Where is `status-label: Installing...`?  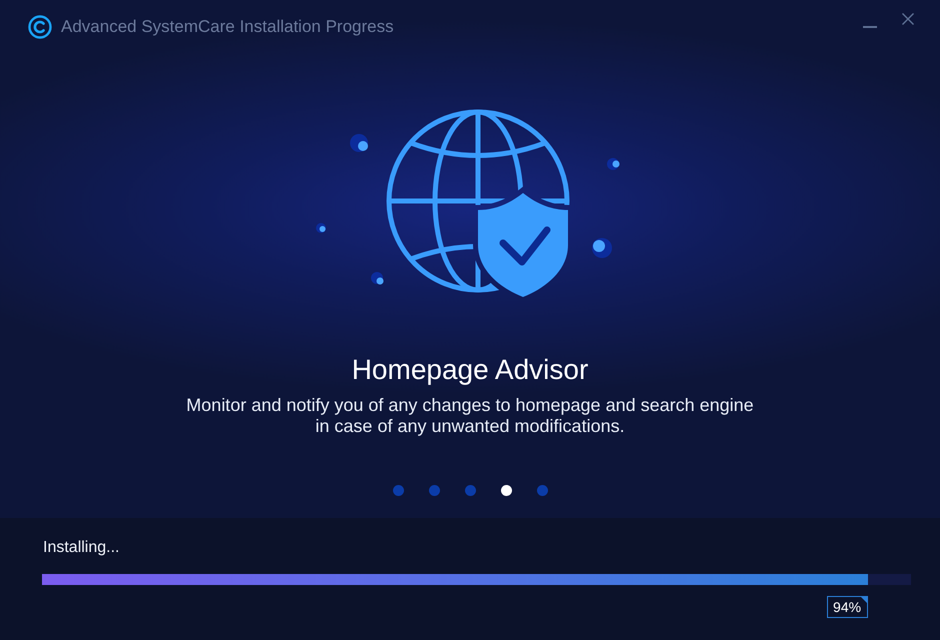 status-label: Installing... is located at coordinates (81, 548).